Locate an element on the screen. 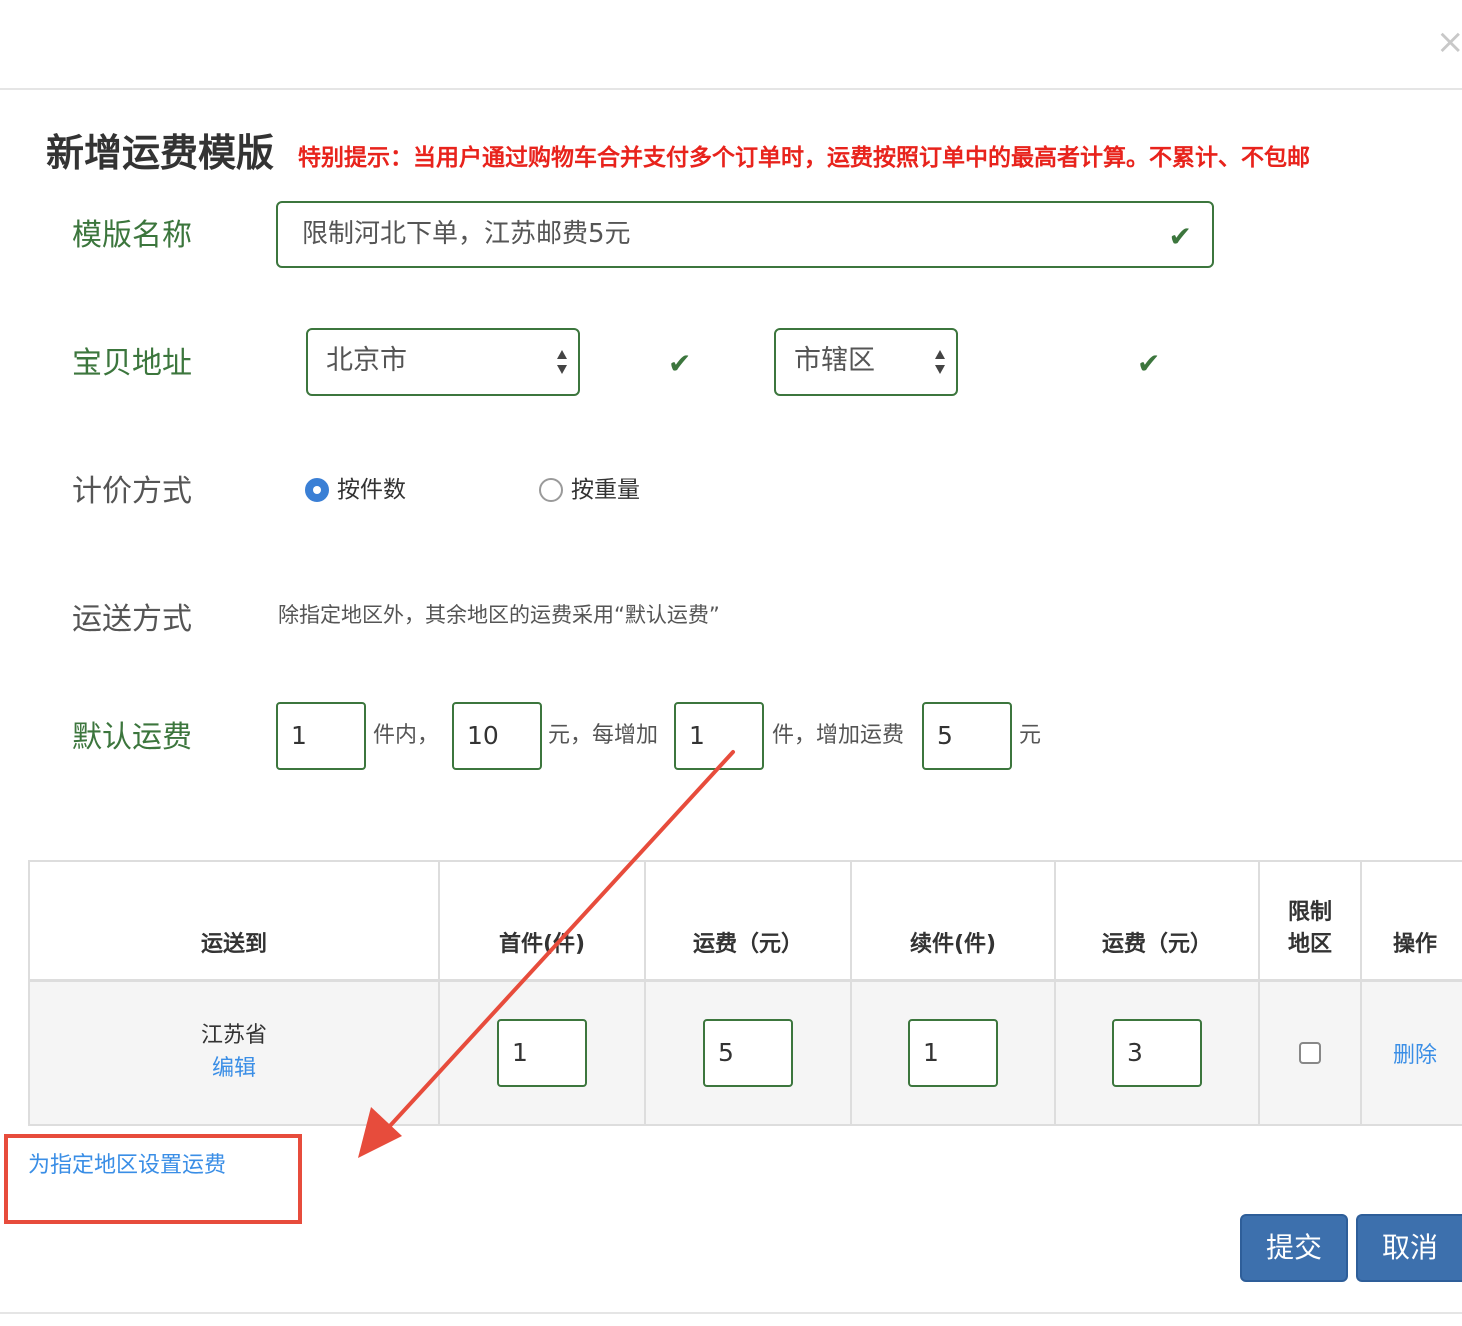 This screenshot has width=1462, height=1326. province-check-icon: ✔ is located at coordinates (680, 363).